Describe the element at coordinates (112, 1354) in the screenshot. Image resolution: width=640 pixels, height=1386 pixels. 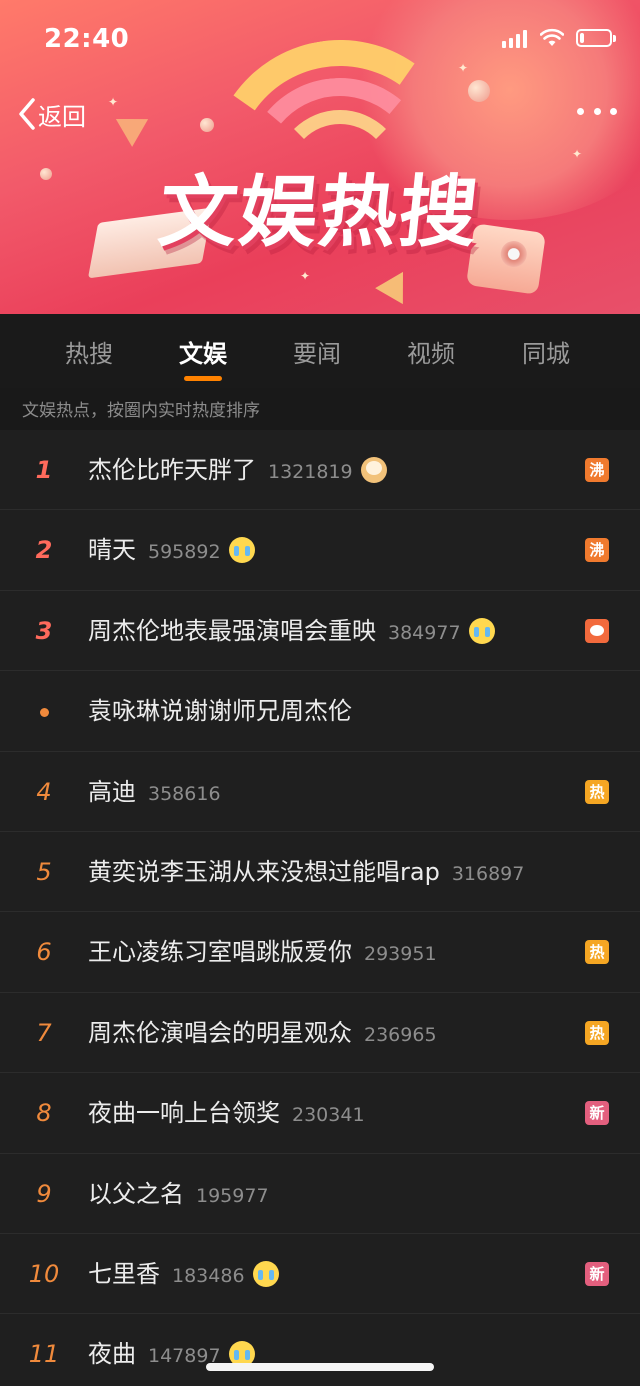
I see `topic-title: 夜曲` at that location.